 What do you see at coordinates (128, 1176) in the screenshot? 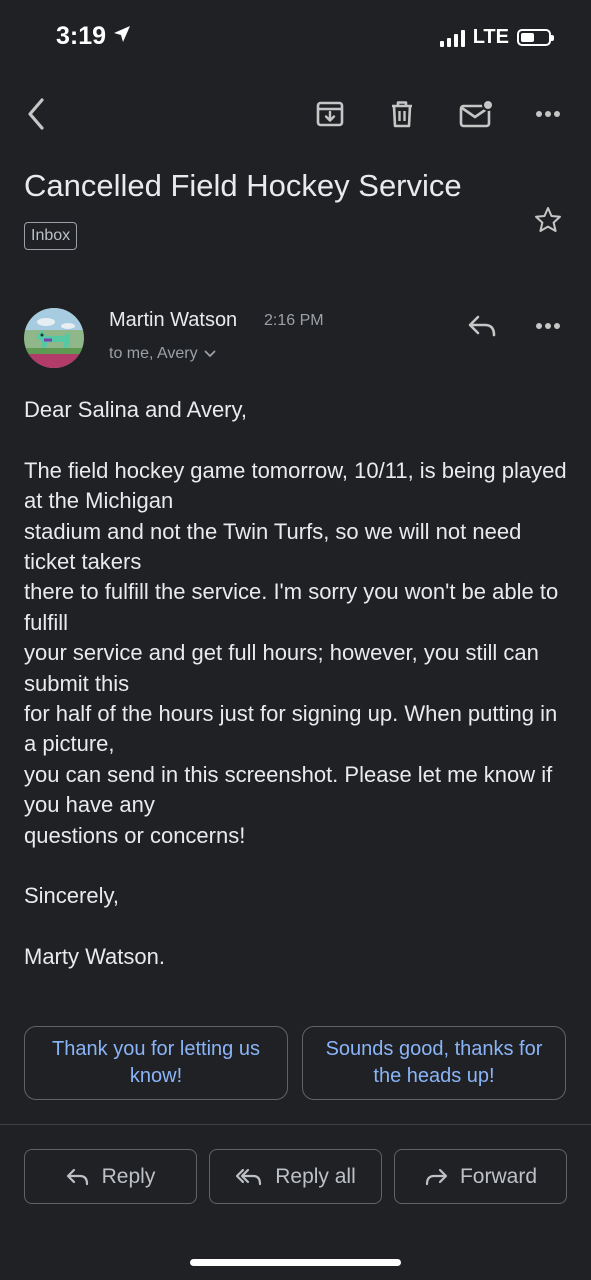
I see `reply-label: Reply` at bounding box center [128, 1176].